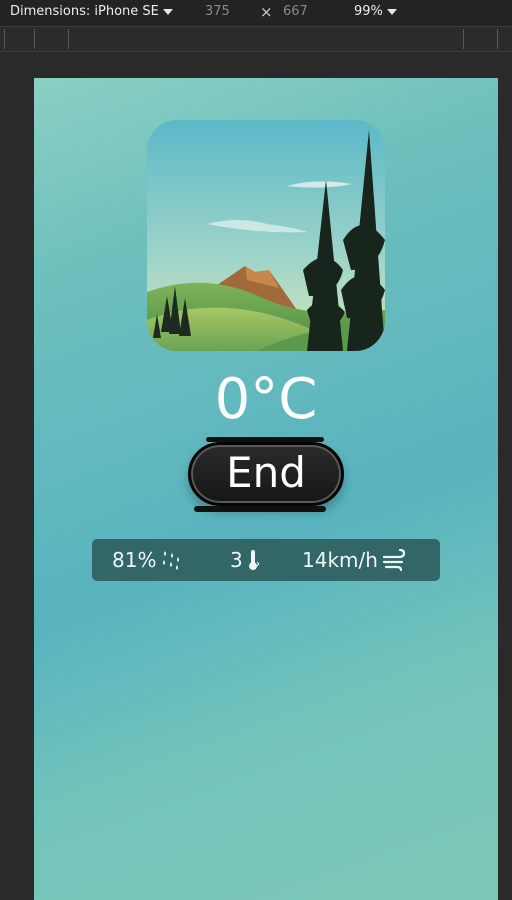  Describe the element at coordinates (171, 560) in the screenshot. I see `humidity-drops-icon` at that location.